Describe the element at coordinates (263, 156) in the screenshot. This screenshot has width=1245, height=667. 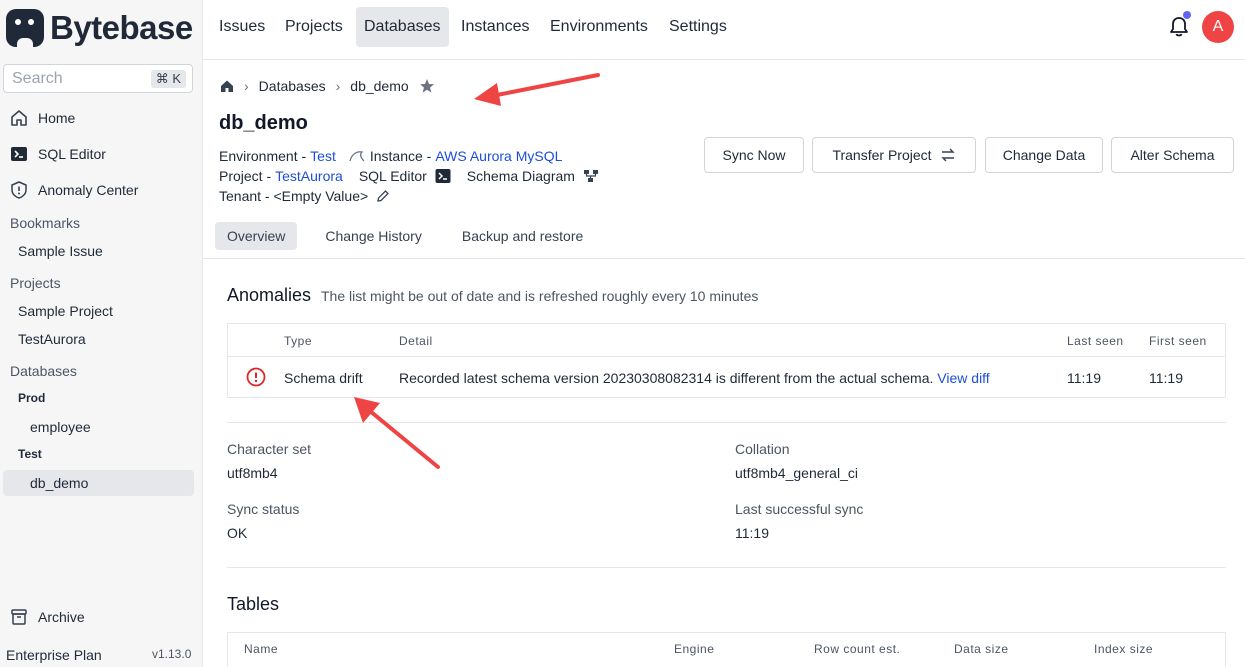
I see `environment-label: Environment -` at that location.